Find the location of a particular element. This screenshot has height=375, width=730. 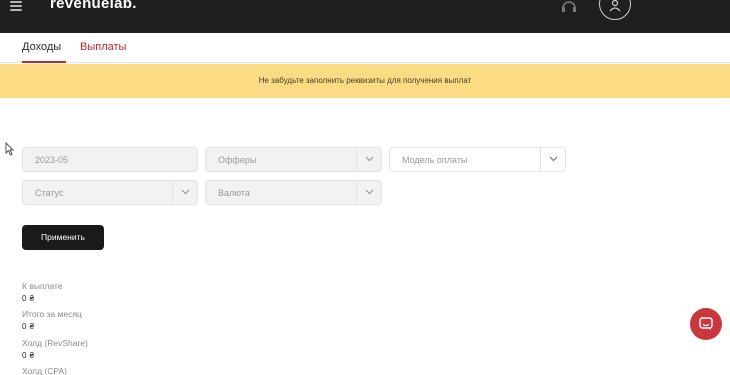

active-tab-indicator is located at coordinates (44, 62).